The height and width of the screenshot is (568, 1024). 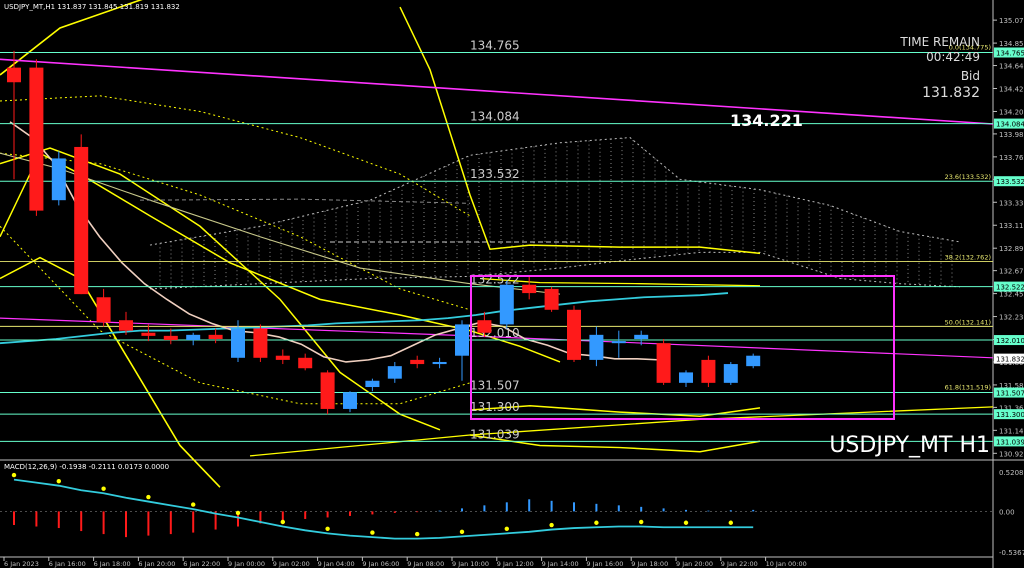 I want to click on time-tick-label: 9 Jan 06:00, so click(x=380, y=564).